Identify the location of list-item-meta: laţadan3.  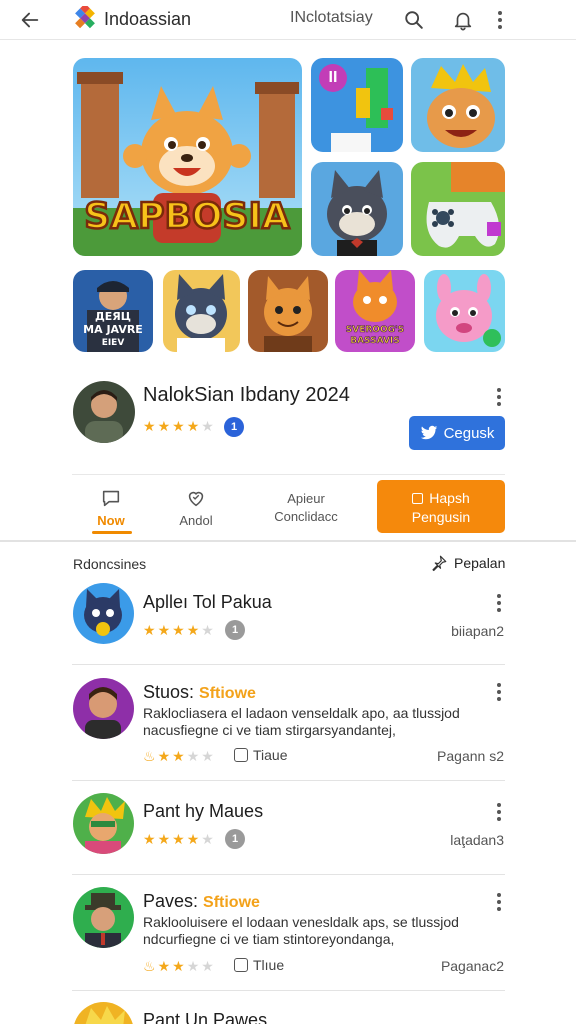
(477, 840).